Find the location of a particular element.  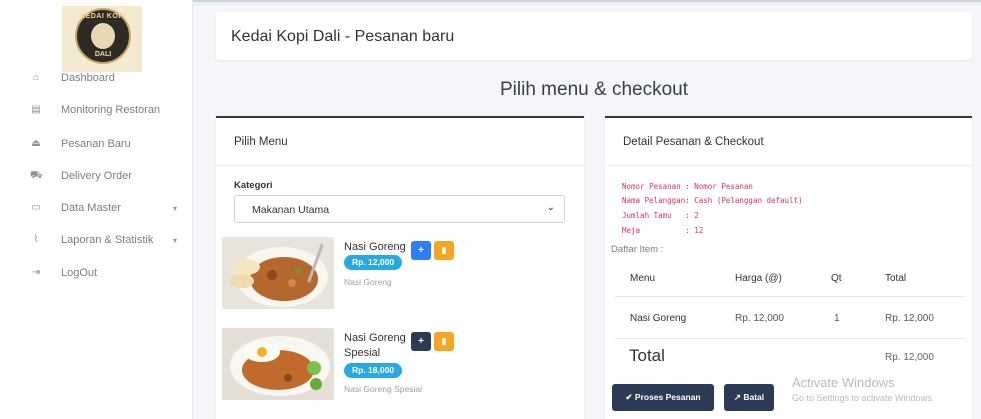

brand-logo: KEDAI KOPI DALI is located at coordinates (102, 39).